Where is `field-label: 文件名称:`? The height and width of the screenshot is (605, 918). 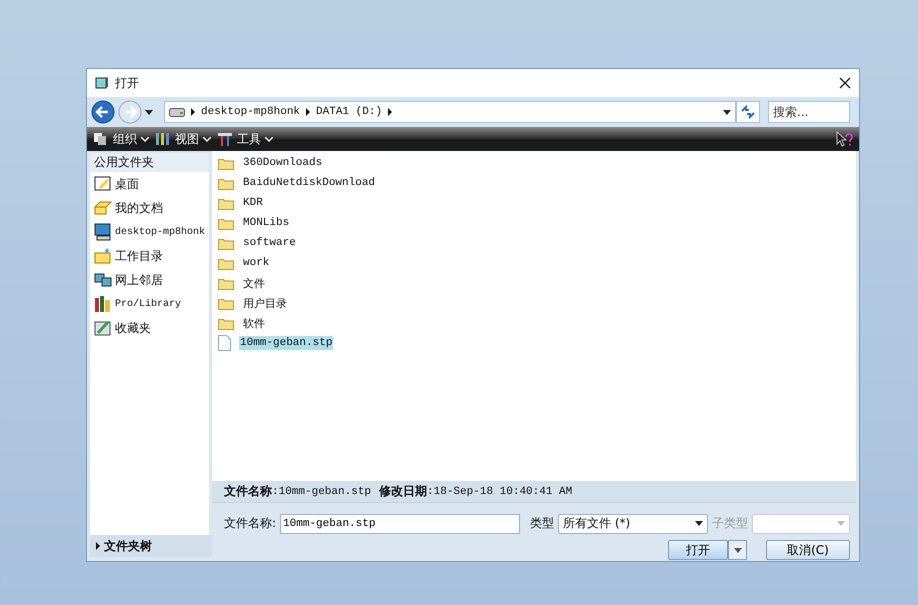
field-label: 文件名称: is located at coordinates (250, 523).